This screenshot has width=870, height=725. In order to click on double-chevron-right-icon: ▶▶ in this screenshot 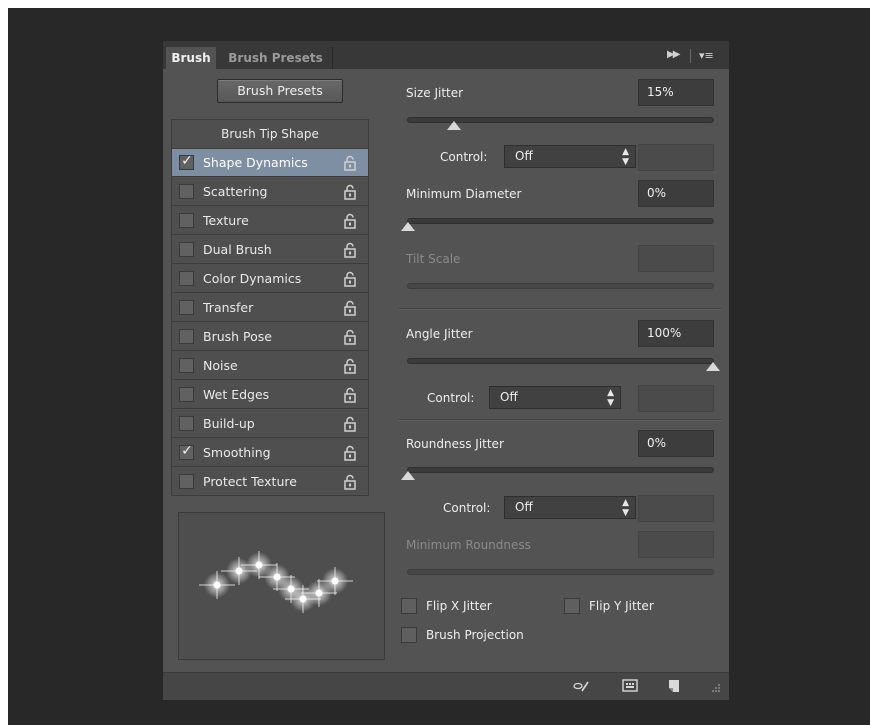, I will do `click(675, 55)`.